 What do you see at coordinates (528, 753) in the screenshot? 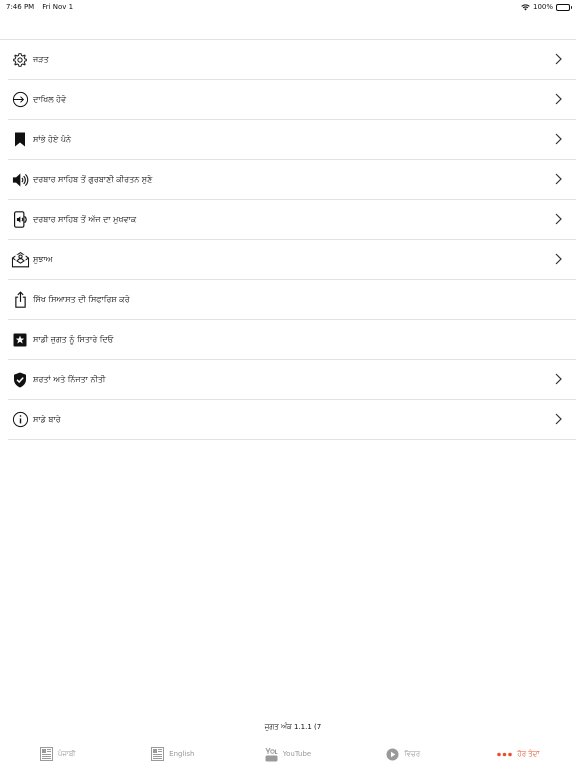
I see `tab-label: ਹੋਰ ਤੰਦਾਂ` at bounding box center [528, 753].